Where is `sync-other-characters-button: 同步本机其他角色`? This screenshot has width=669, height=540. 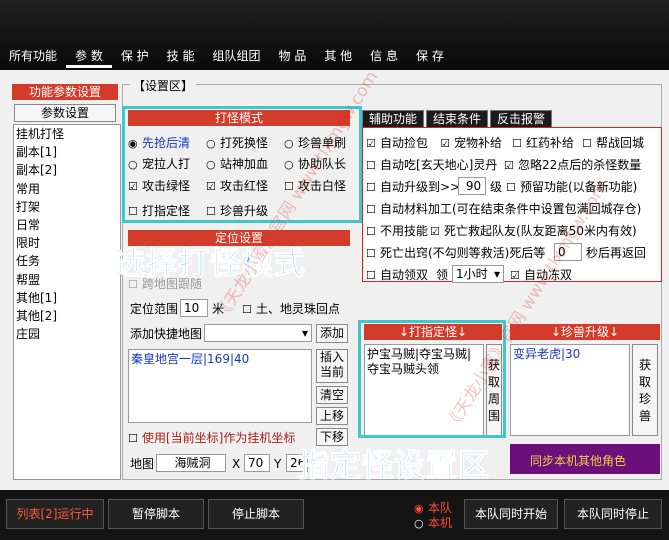 sync-other-characters-button: 同步本机其他角色 is located at coordinates (585, 459).